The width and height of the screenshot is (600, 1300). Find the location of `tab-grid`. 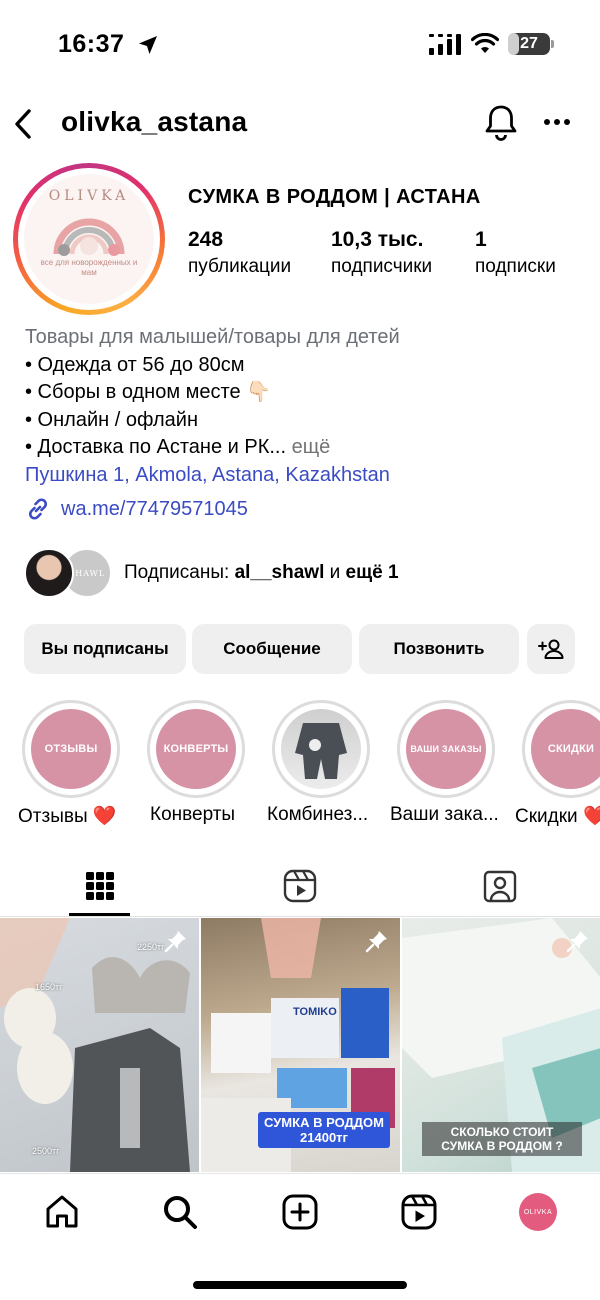

tab-grid is located at coordinates (100, 886).